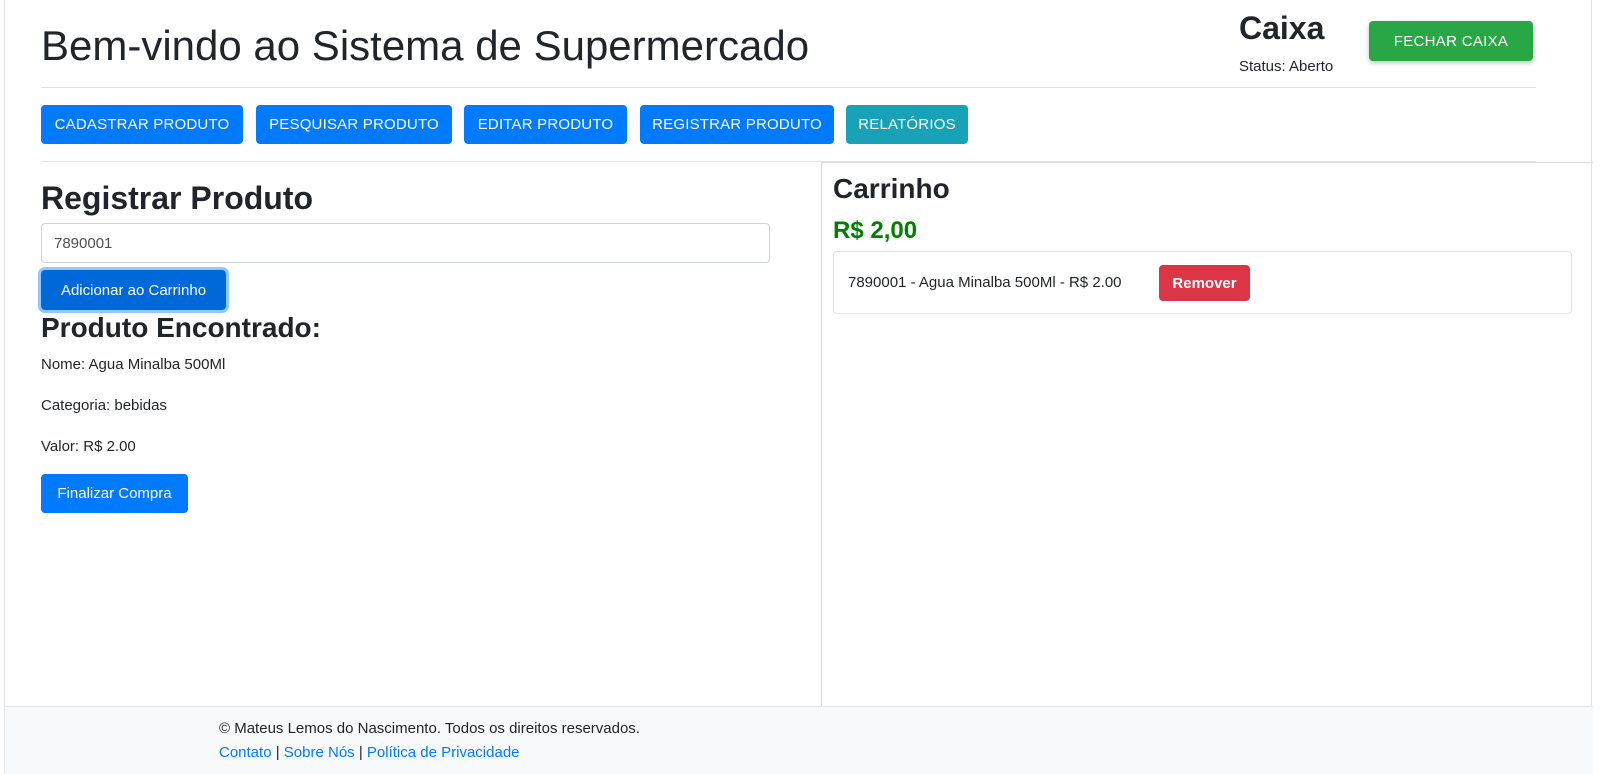 The width and height of the screenshot is (1600, 774). Describe the element at coordinates (405, 243) in the screenshot. I see `product-code-input` at that location.